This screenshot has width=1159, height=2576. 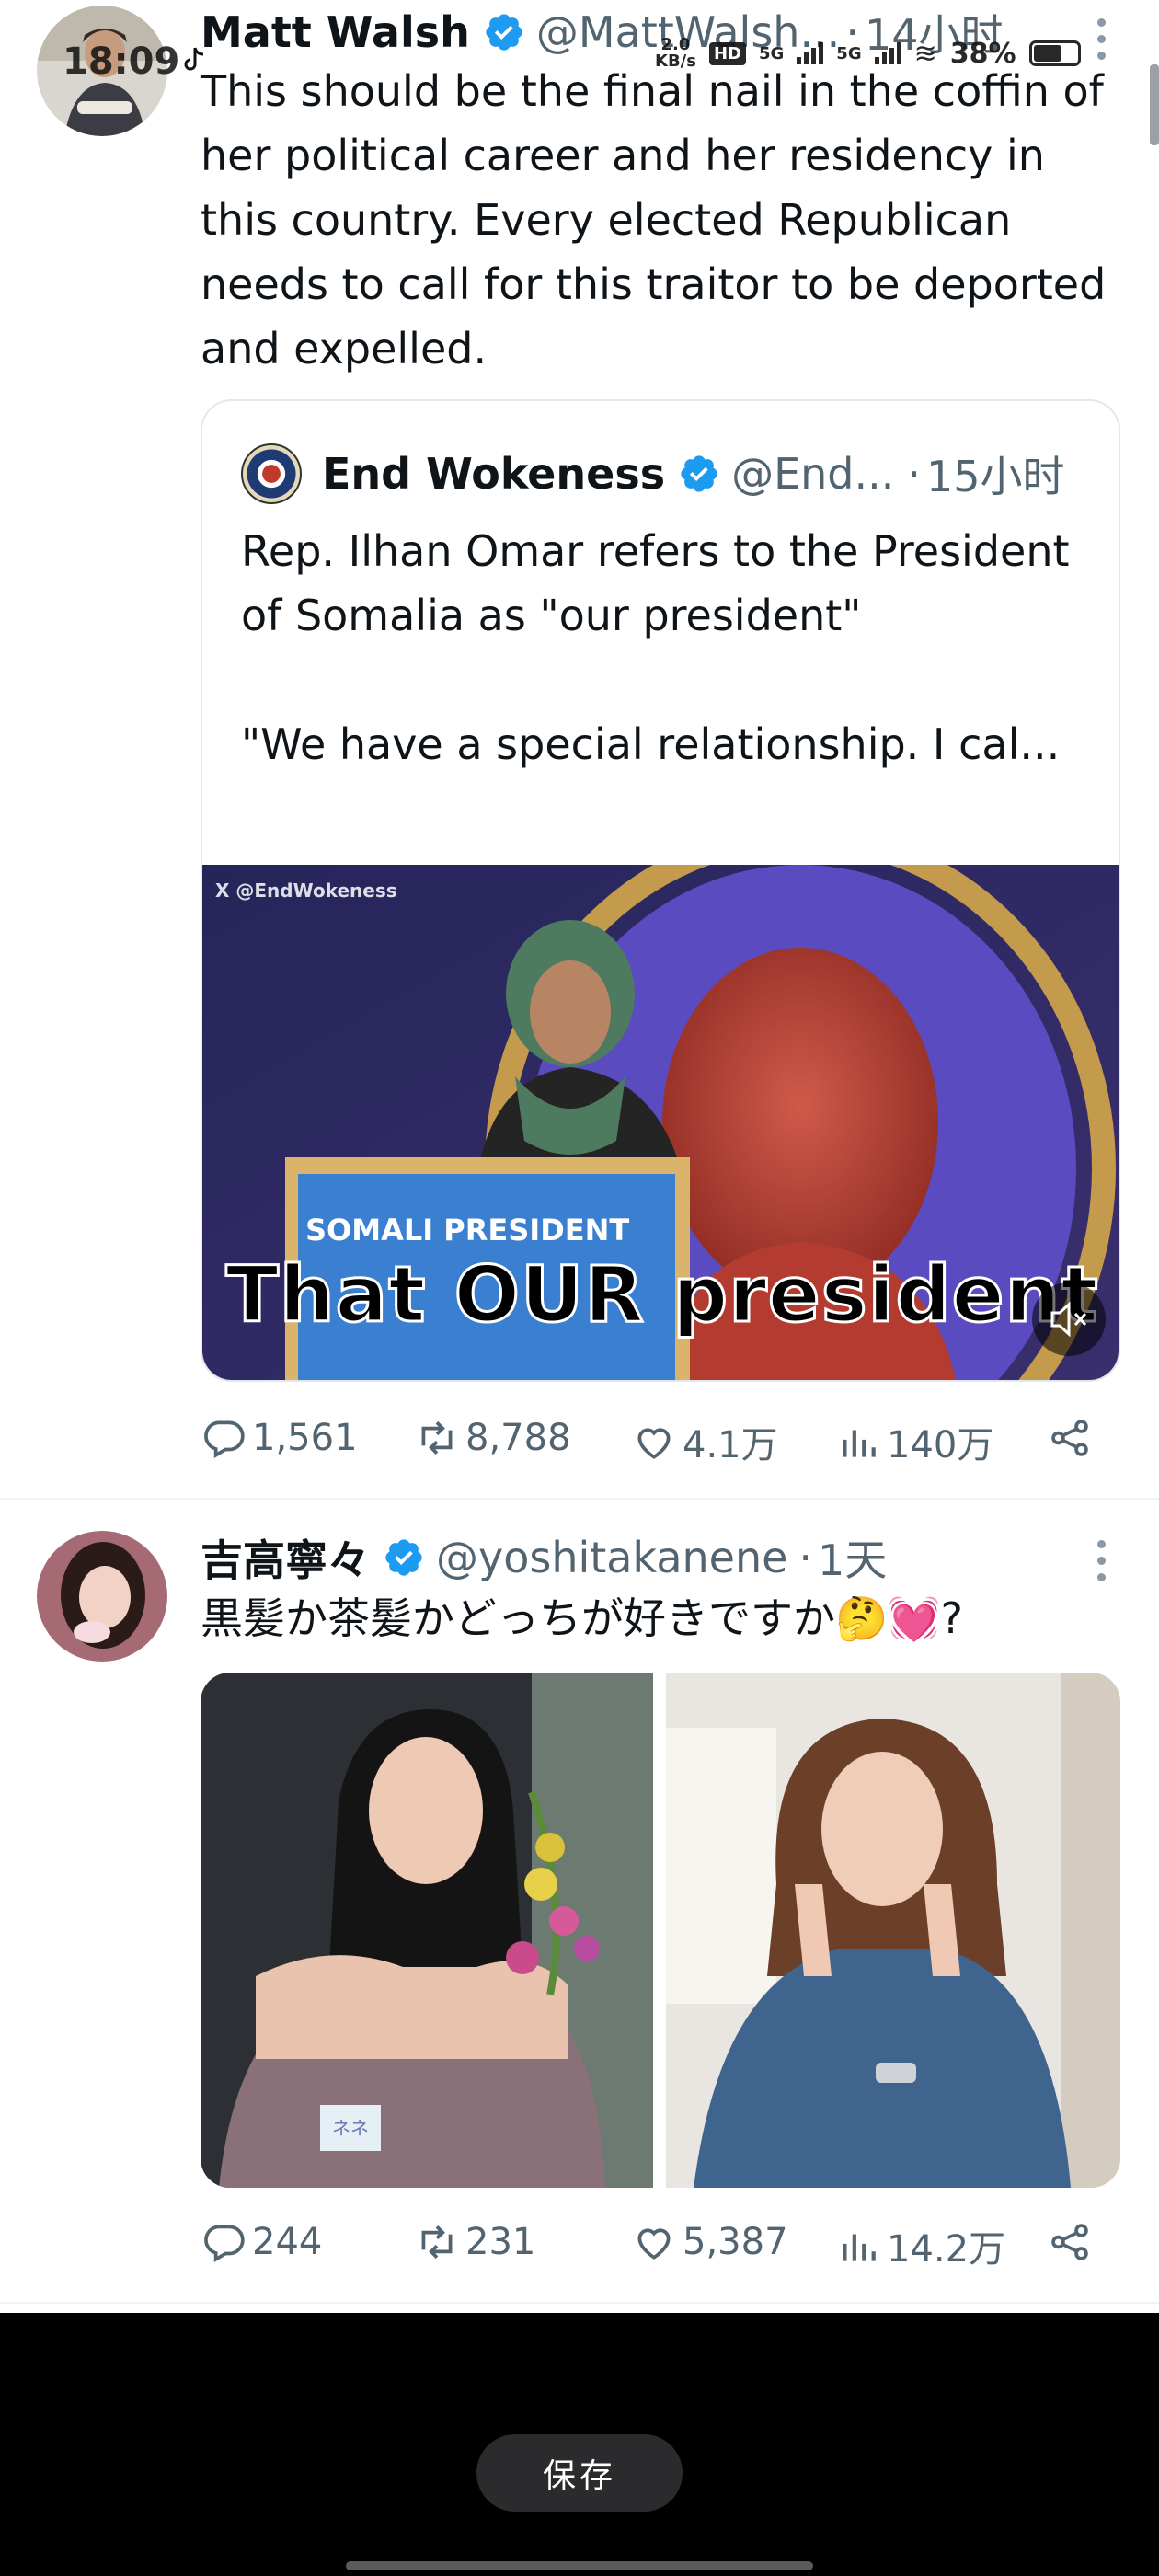 I want to click on share-icon, so click(x=1069, y=2242).